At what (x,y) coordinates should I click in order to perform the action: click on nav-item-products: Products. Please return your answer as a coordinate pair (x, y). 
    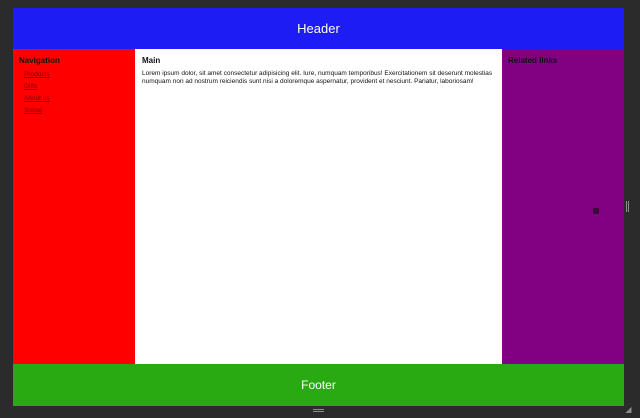
    Looking at the image, I should click on (76, 75).